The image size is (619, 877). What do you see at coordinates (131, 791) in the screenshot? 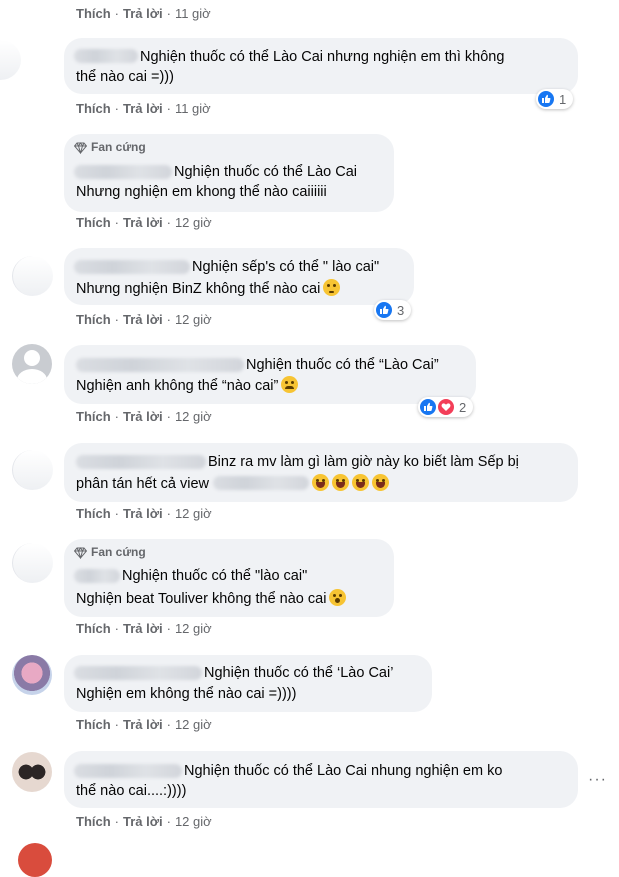
I see `comment-text: thể nào cai....:))))` at bounding box center [131, 791].